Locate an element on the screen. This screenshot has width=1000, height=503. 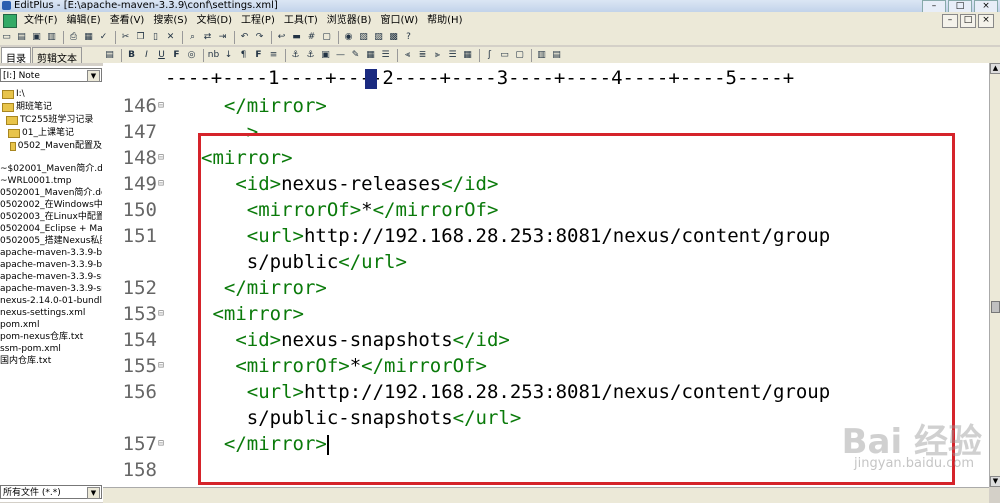
cut-icon: ✂ is located at coordinates (125, 37).